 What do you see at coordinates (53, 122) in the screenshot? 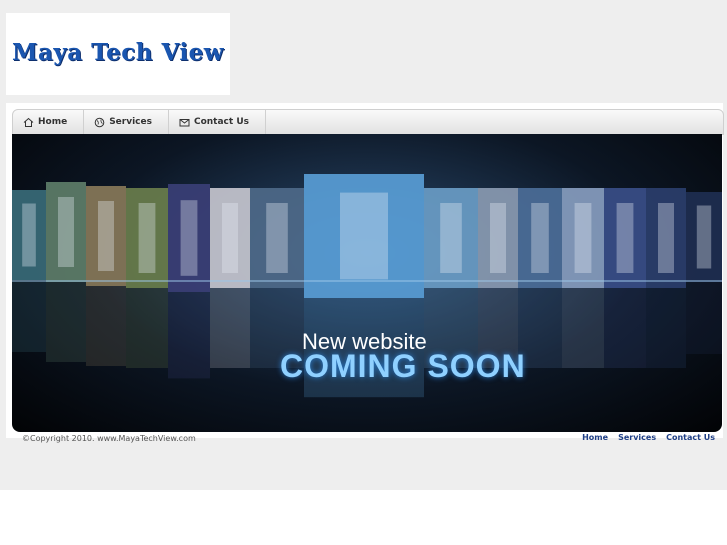
I see `nav-item-label: Home` at bounding box center [53, 122].